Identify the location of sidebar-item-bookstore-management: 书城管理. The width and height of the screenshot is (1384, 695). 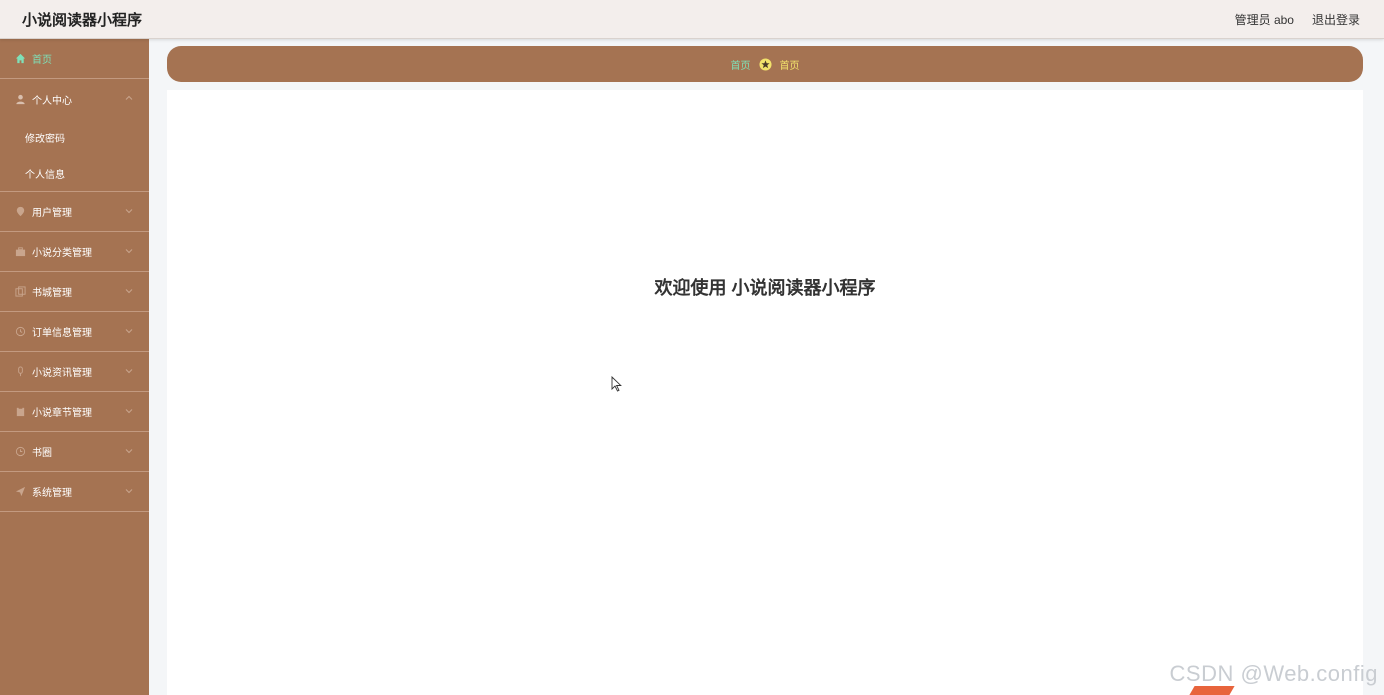
(74, 292).